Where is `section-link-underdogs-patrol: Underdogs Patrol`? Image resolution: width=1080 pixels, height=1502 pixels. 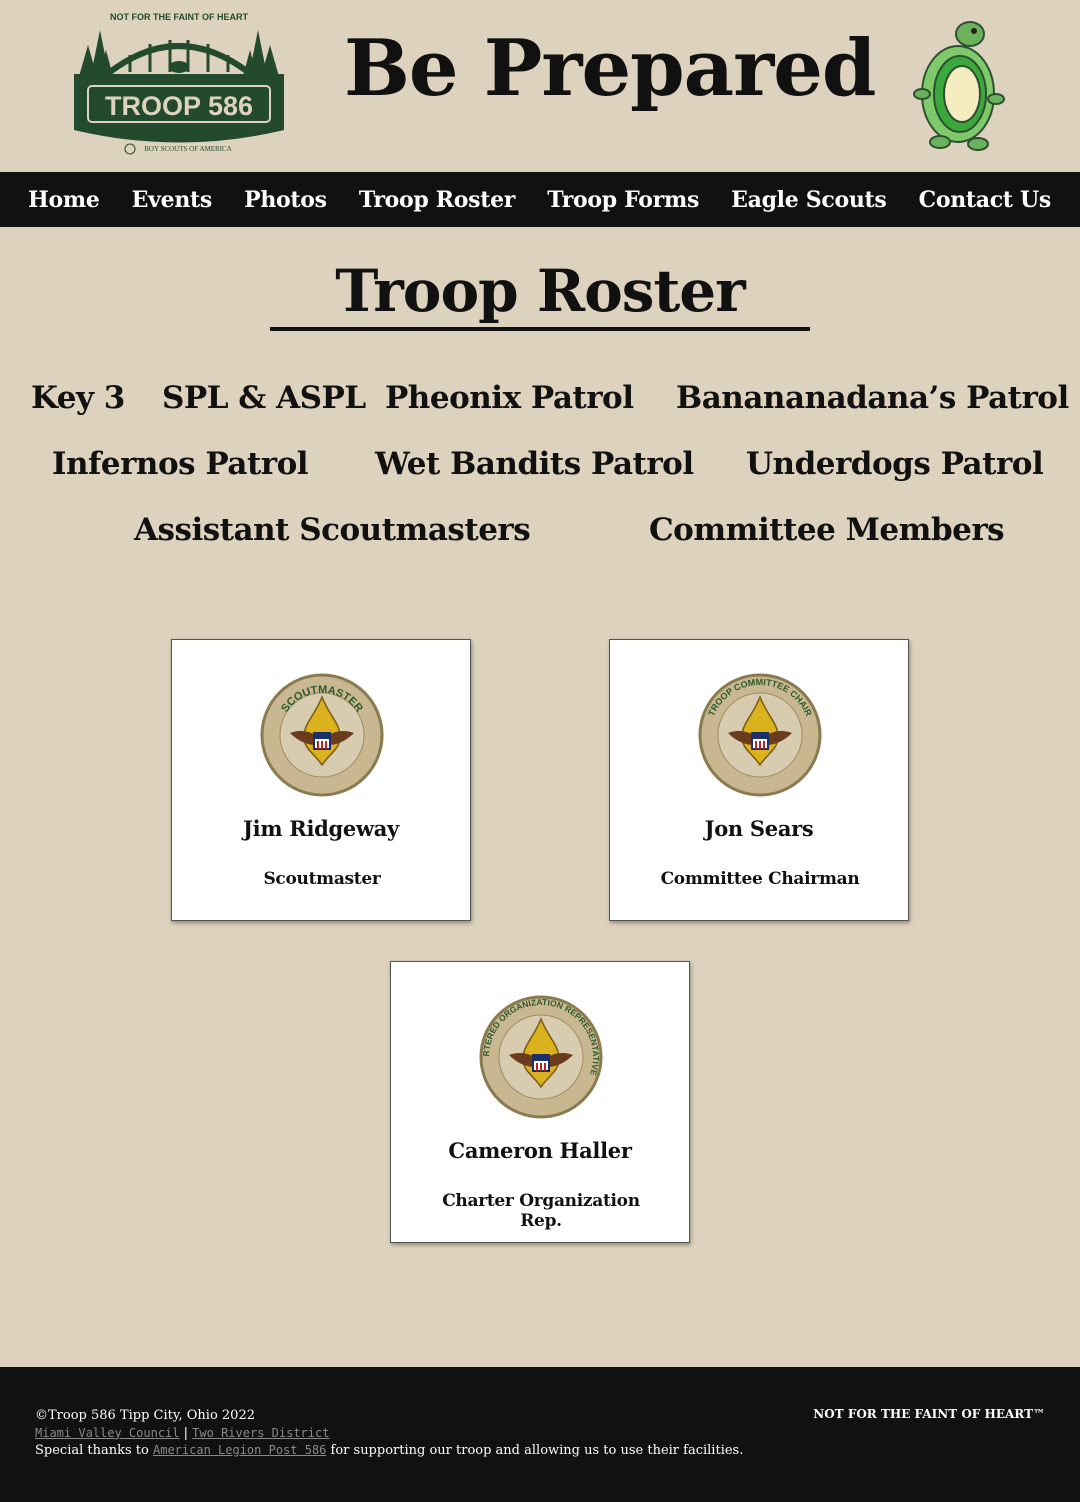
section-link-underdogs-patrol: Underdogs Patrol is located at coordinates (895, 464).